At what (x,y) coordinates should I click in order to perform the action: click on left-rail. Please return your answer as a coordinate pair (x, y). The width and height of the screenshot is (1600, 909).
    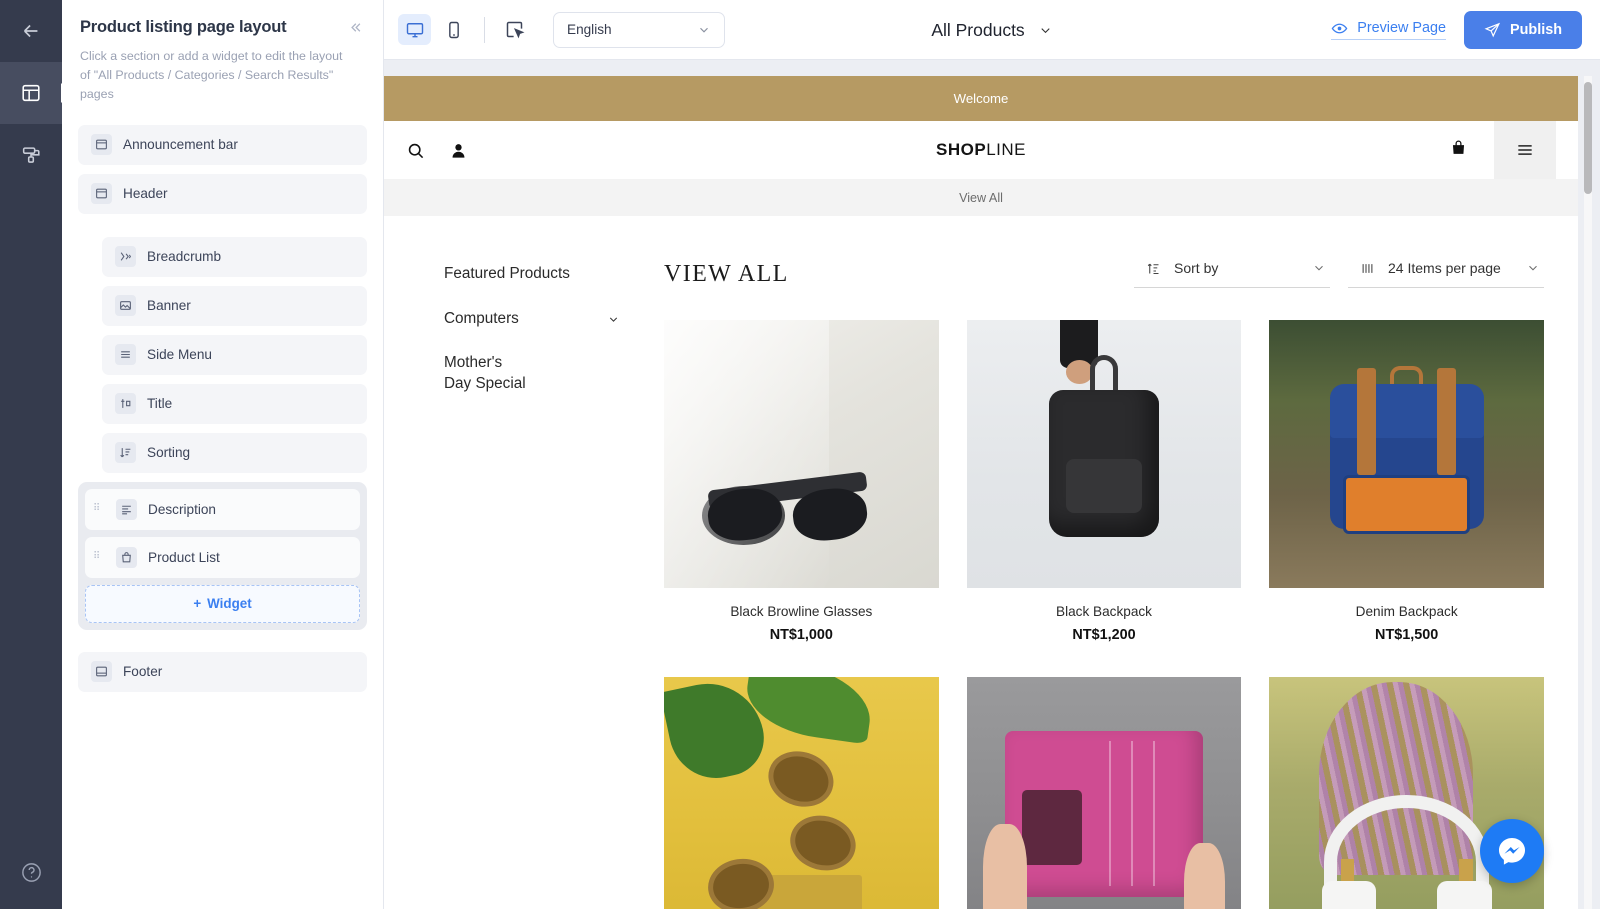
    Looking at the image, I should click on (31, 454).